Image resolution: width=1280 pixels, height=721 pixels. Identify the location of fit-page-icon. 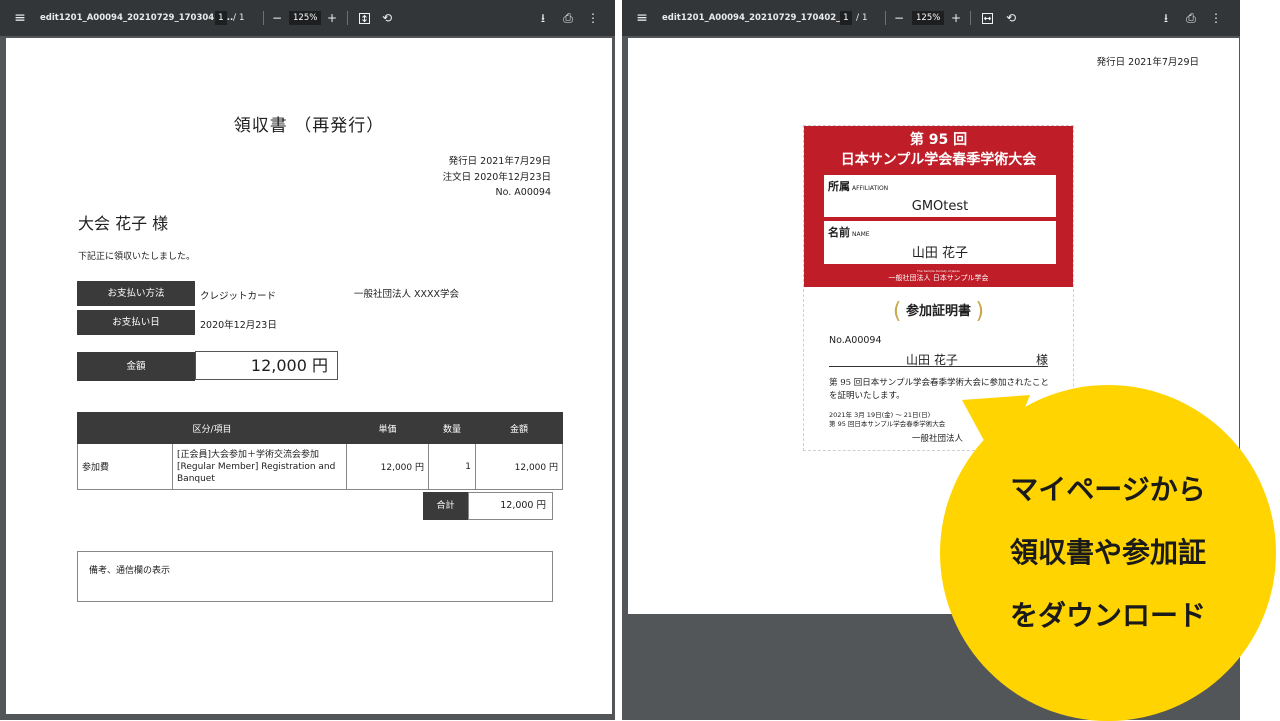
(364, 18).